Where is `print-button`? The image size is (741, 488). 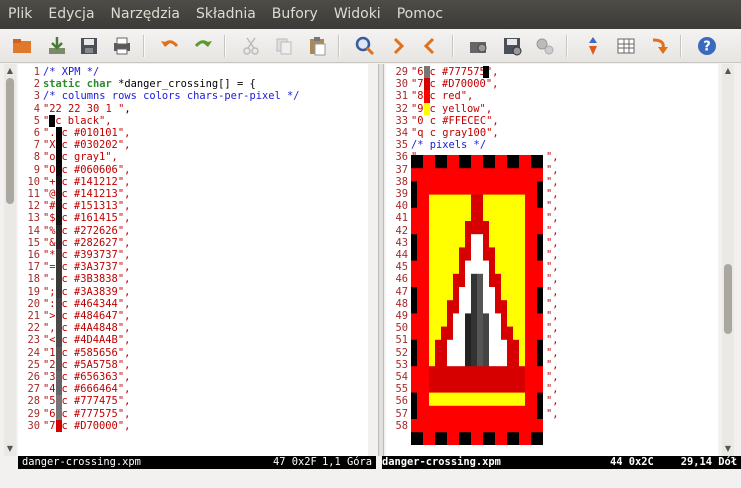 print-button is located at coordinates (122, 46).